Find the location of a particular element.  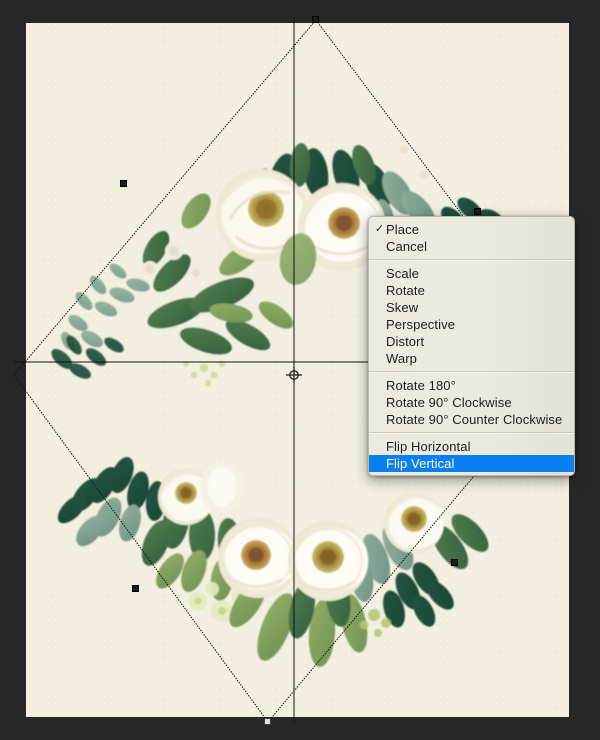

menu-item-label: Flip Horizontal is located at coordinates (428, 446).